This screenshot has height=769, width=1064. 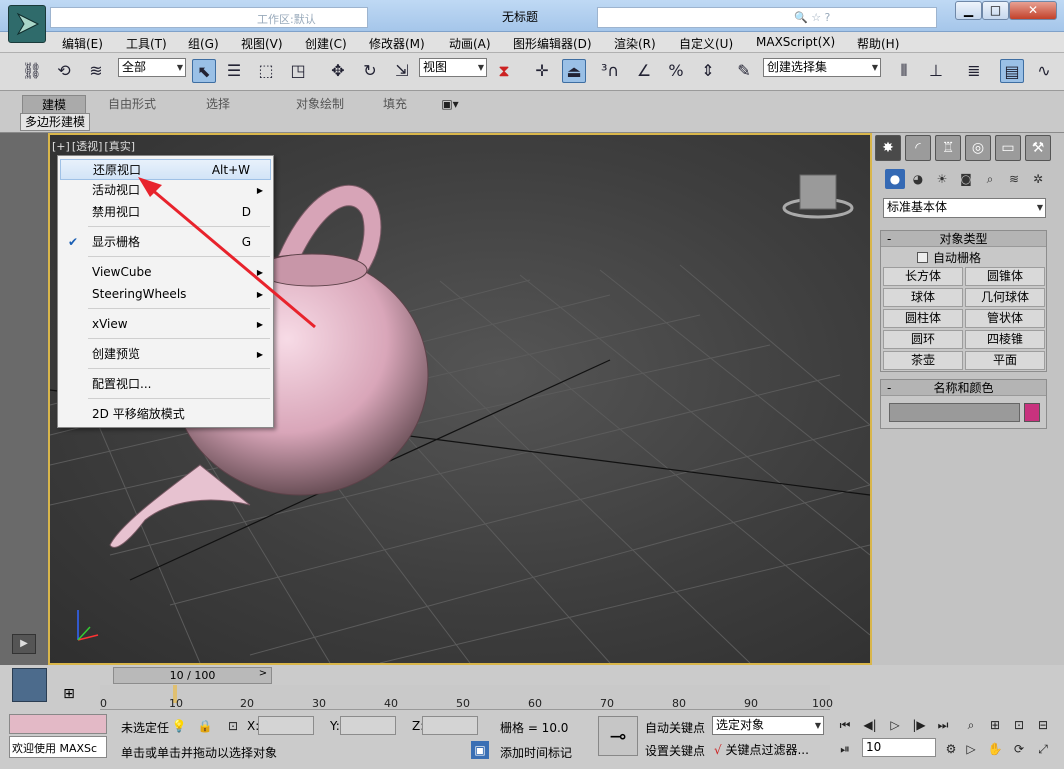 What do you see at coordinates (286, 725) in the screenshot?
I see `x-coordinate-field` at bounding box center [286, 725].